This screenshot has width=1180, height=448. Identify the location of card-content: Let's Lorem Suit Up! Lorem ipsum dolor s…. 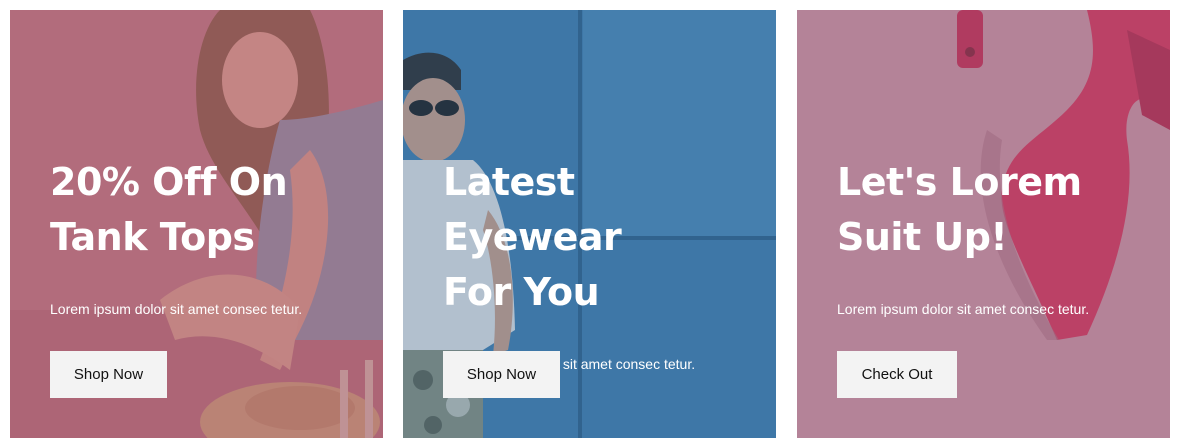
(997, 236).